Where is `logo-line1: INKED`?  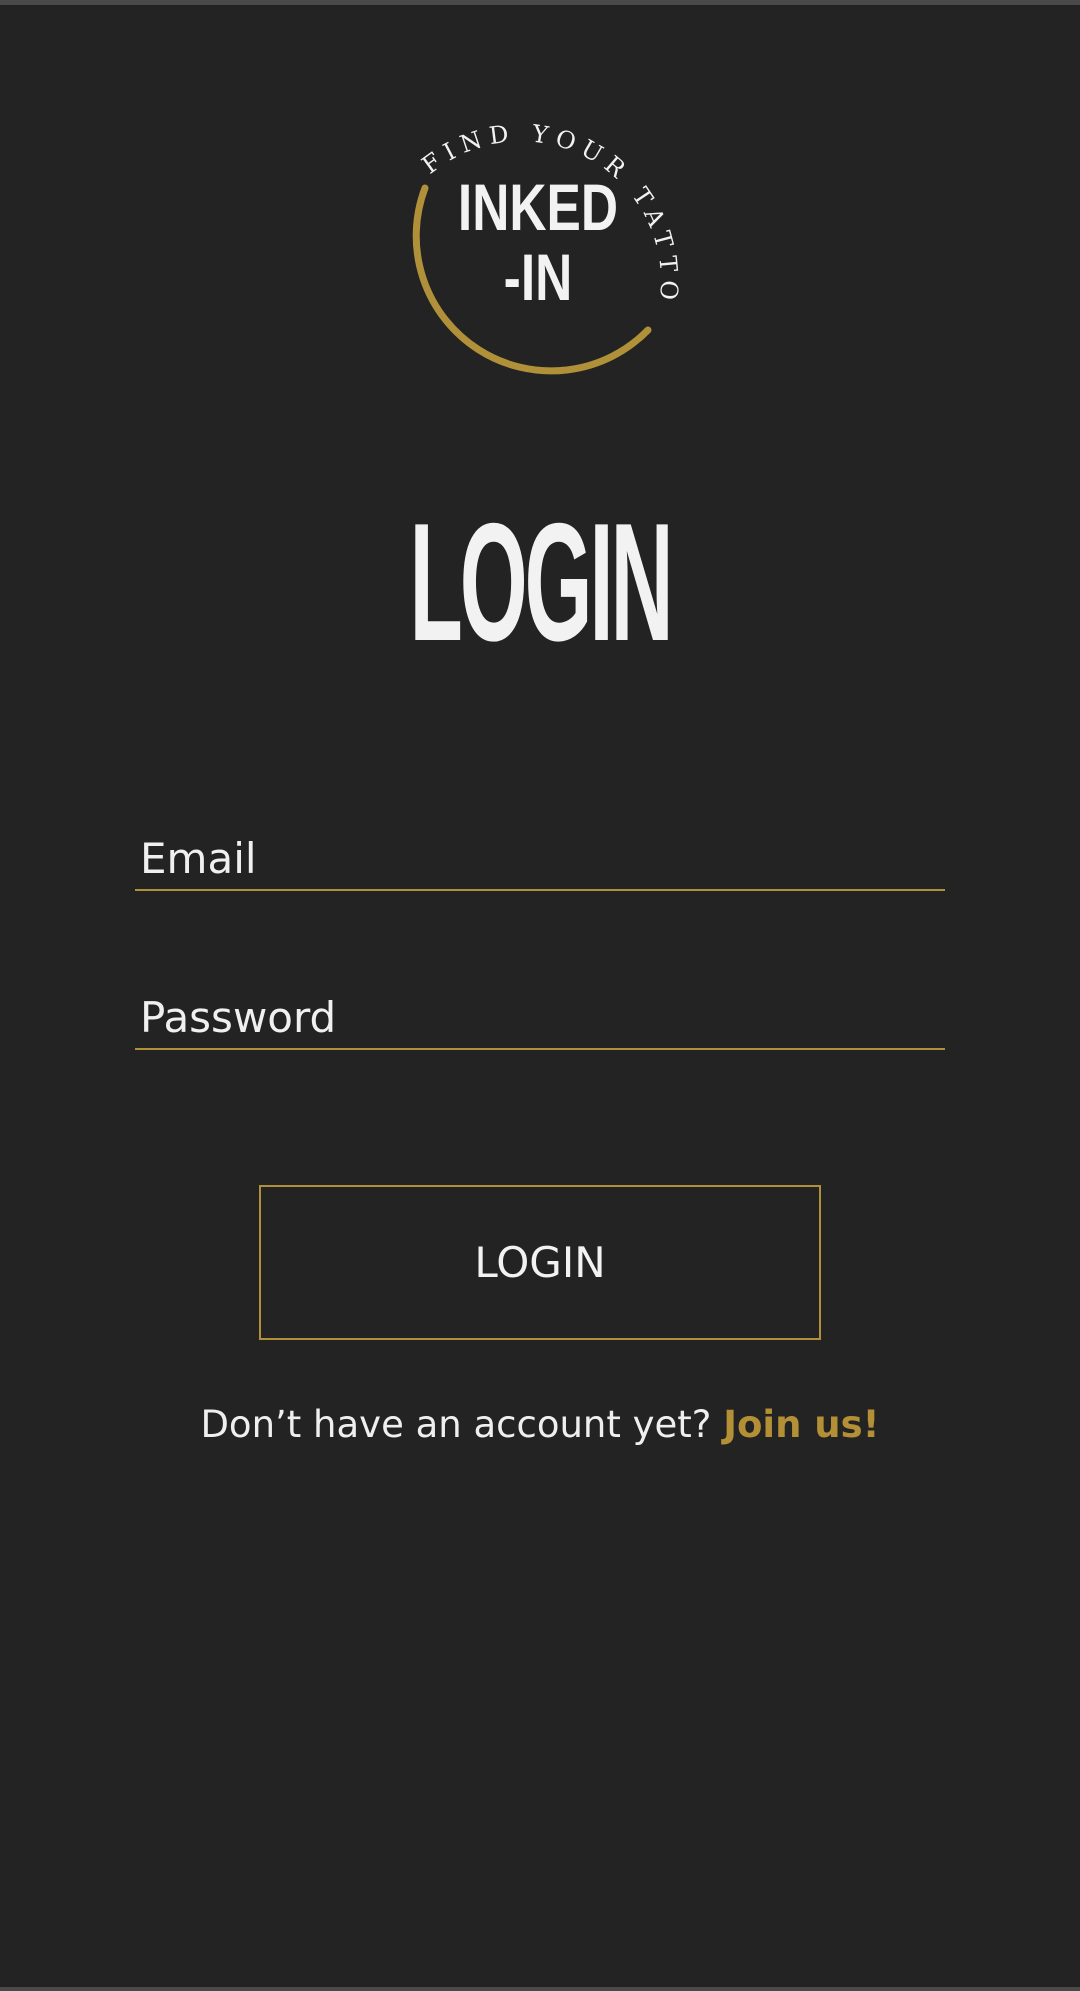
logo-line1: INKED is located at coordinates (538, 207).